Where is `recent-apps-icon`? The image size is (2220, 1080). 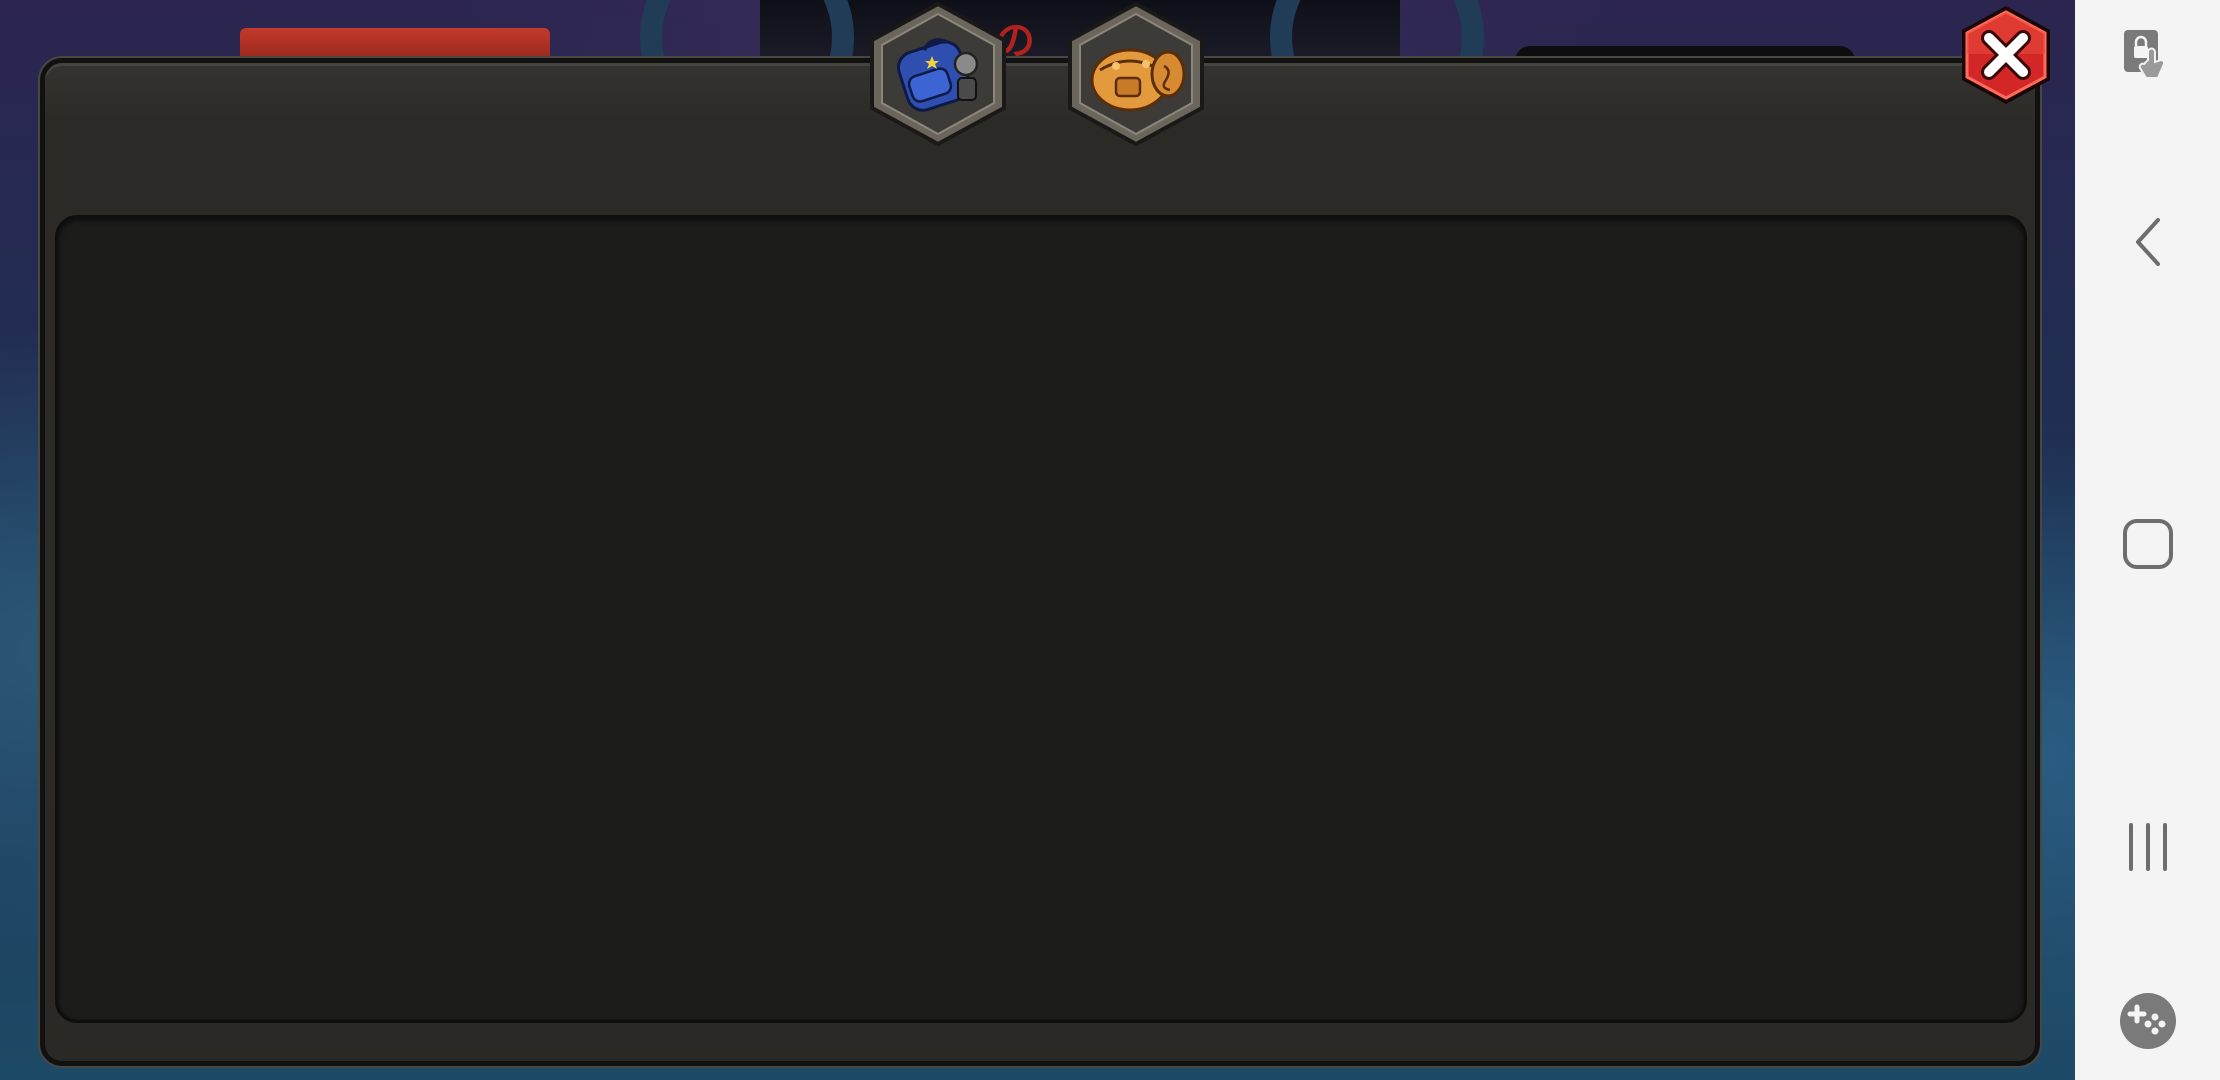
recent-apps-icon is located at coordinates (2147, 847).